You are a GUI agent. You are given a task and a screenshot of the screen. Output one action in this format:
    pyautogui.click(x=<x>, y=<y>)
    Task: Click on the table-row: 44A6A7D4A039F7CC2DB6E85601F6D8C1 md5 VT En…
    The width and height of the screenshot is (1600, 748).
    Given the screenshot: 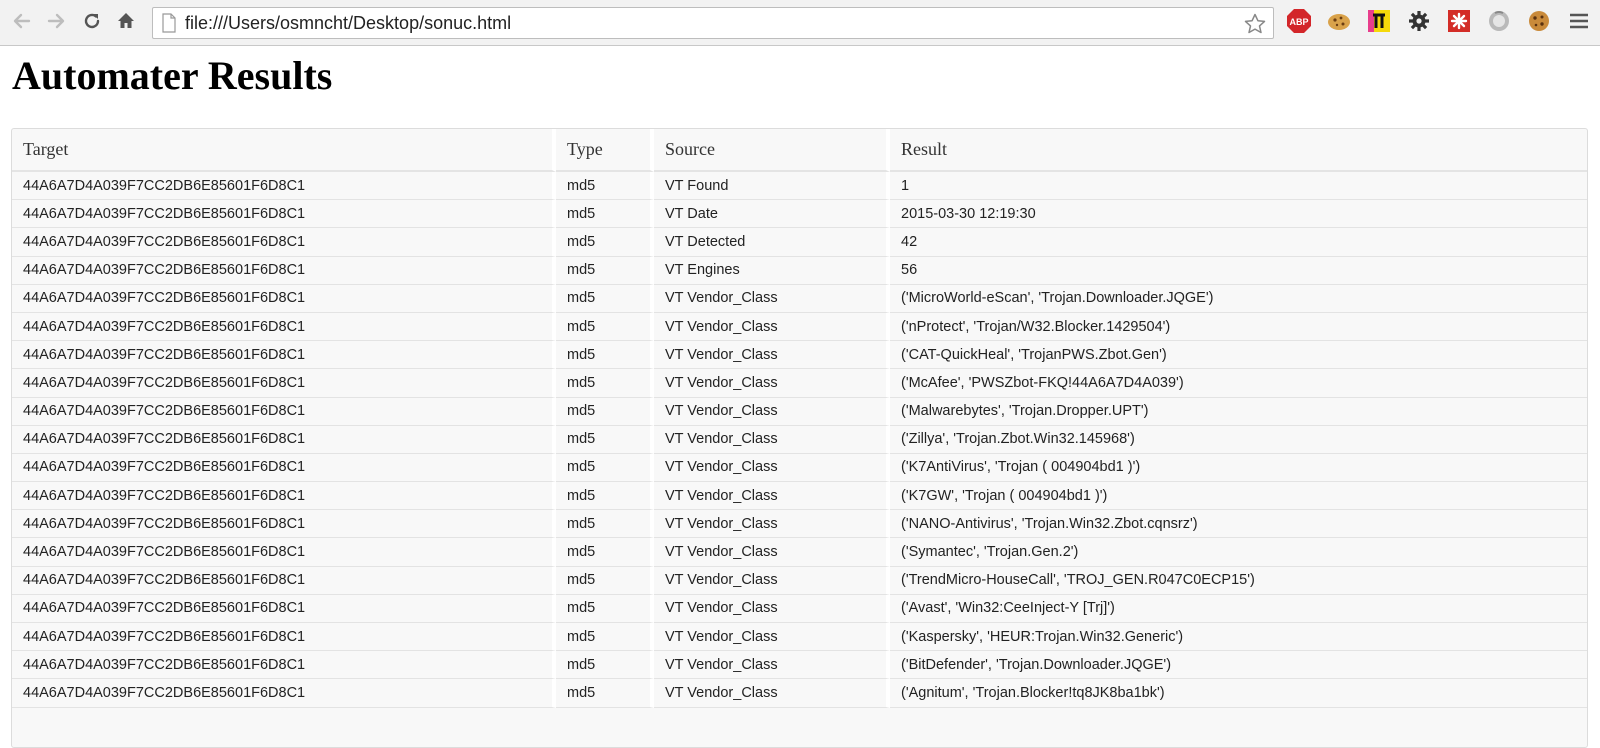 What is the action you would take?
    pyautogui.click(x=799, y=270)
    